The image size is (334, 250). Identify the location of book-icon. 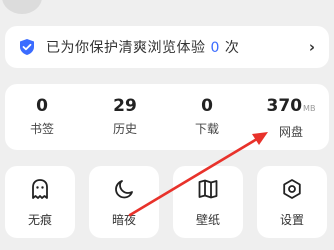
(208, 189).